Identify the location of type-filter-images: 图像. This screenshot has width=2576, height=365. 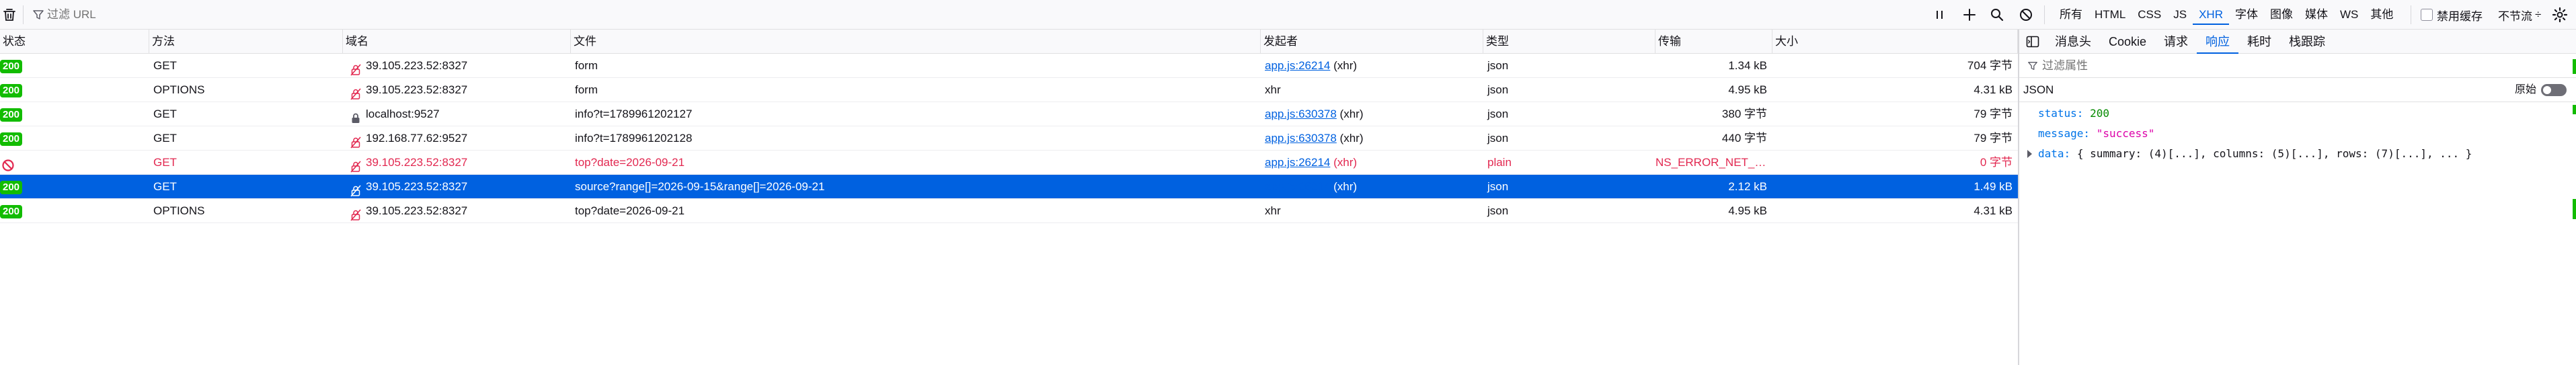
(2281, 15).